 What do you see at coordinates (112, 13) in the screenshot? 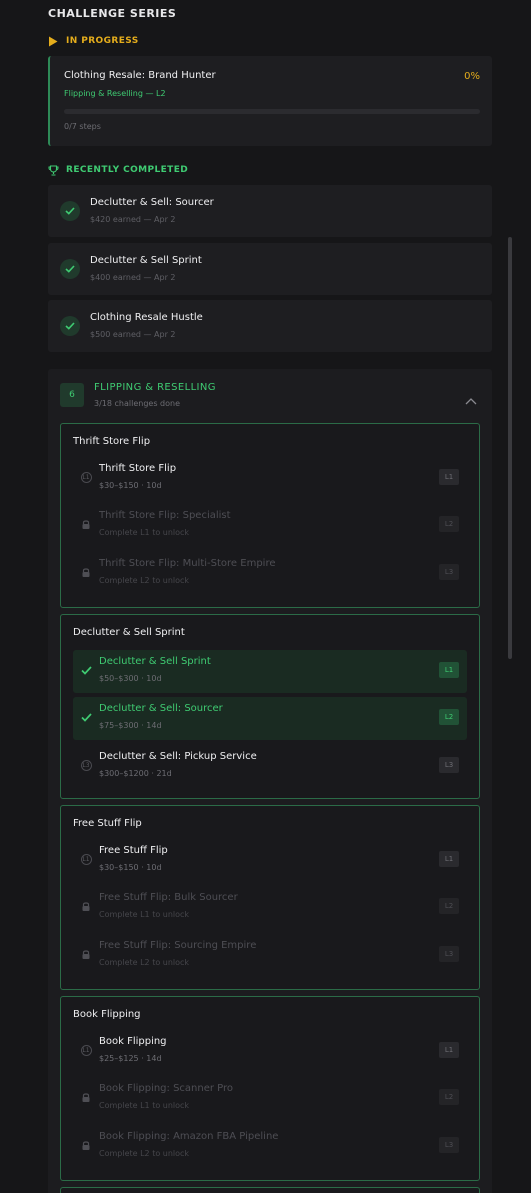
I see `page-title: CHALLENGE SERIES` at bounding box center [112, 13].